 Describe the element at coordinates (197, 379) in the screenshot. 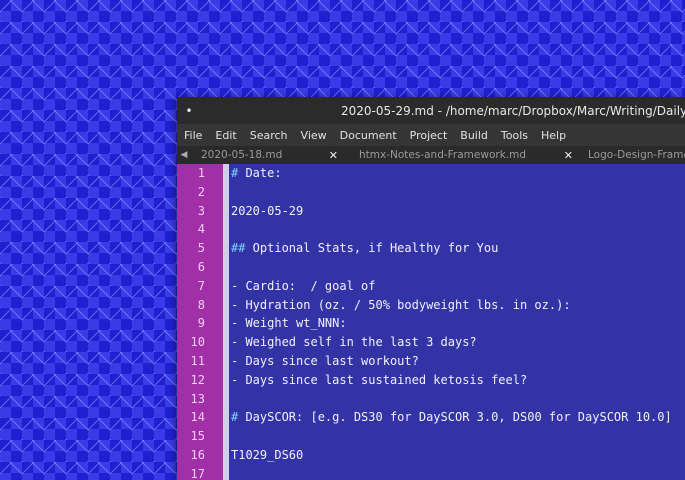

I see `line-number: 12` at that location.